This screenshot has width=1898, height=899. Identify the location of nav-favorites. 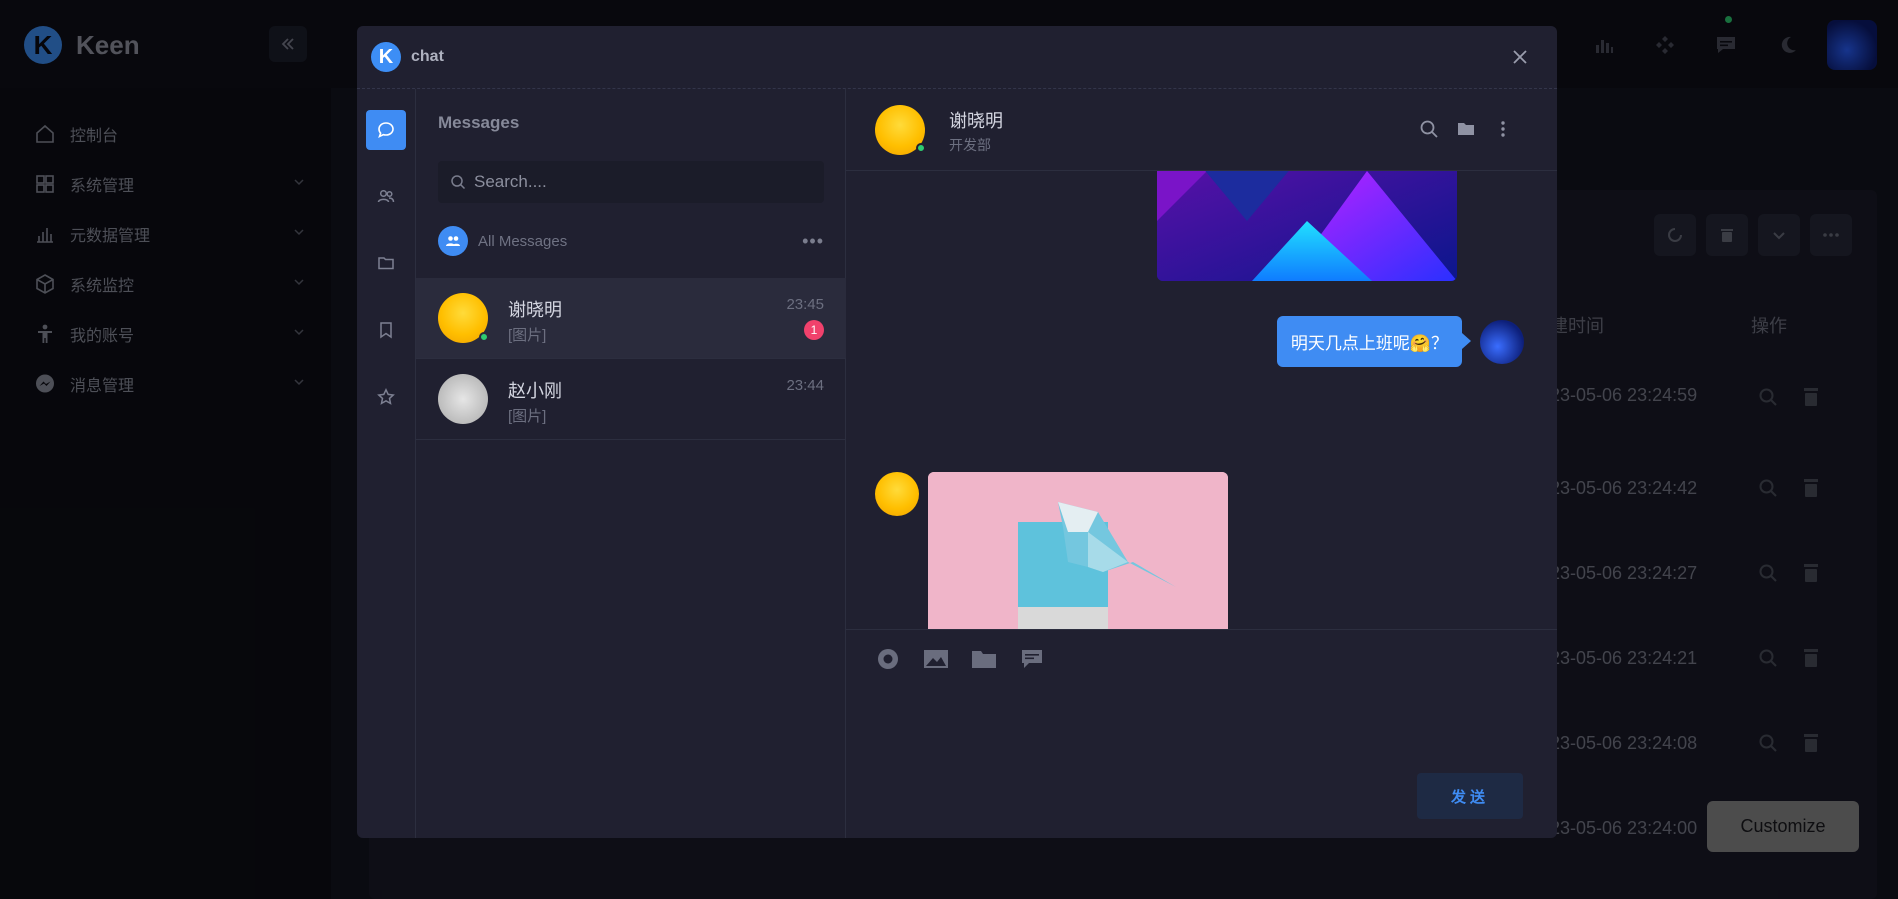
(386, 397).